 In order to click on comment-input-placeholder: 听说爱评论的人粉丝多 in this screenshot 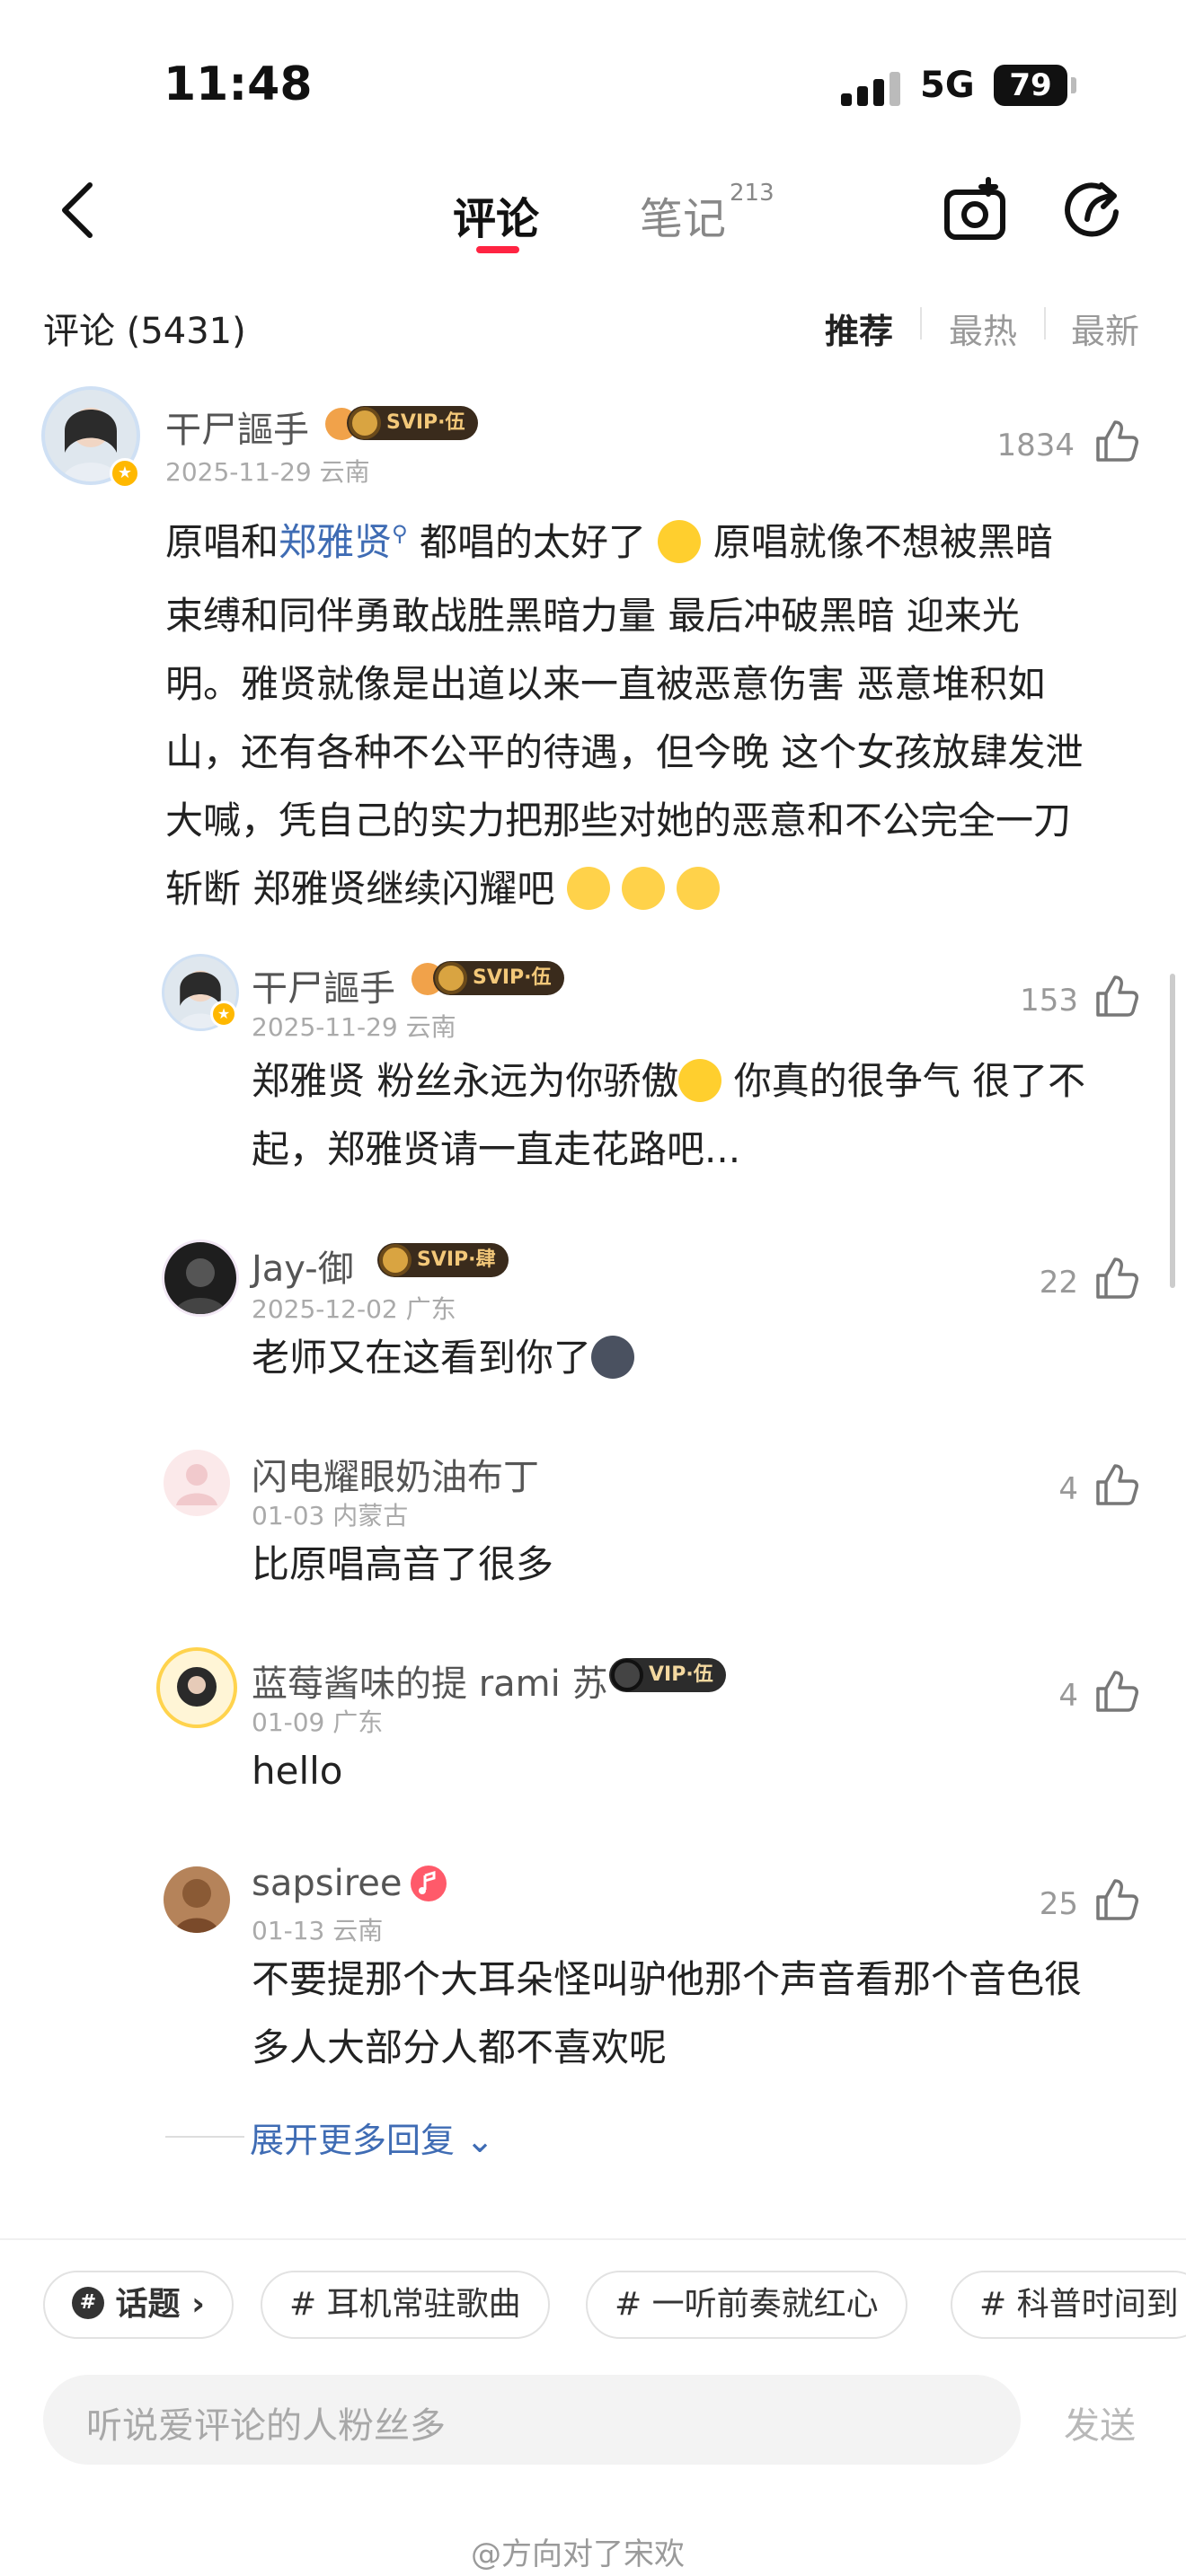, I will do `click(266, 2426)`.